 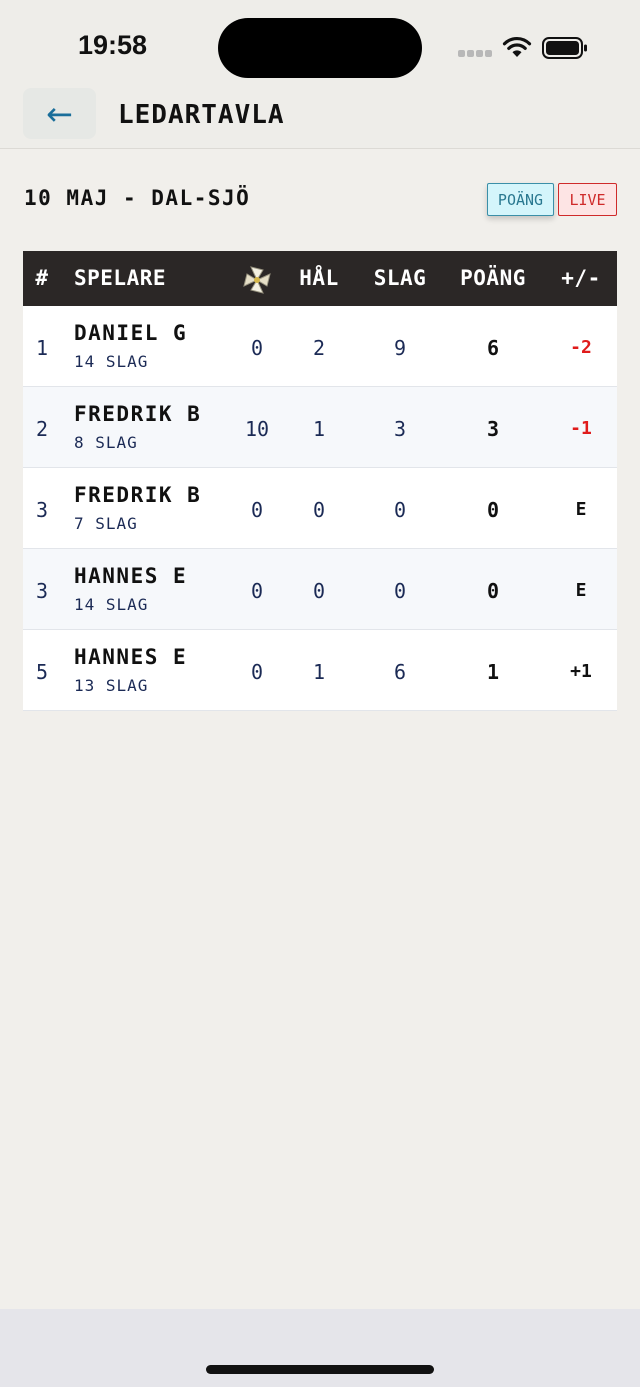 What do you see at coordinates (137, 198) in the screenshot?
I see `round-label: 10 MAJ - DAL-SJÖ` at bounding box center [137, 198].